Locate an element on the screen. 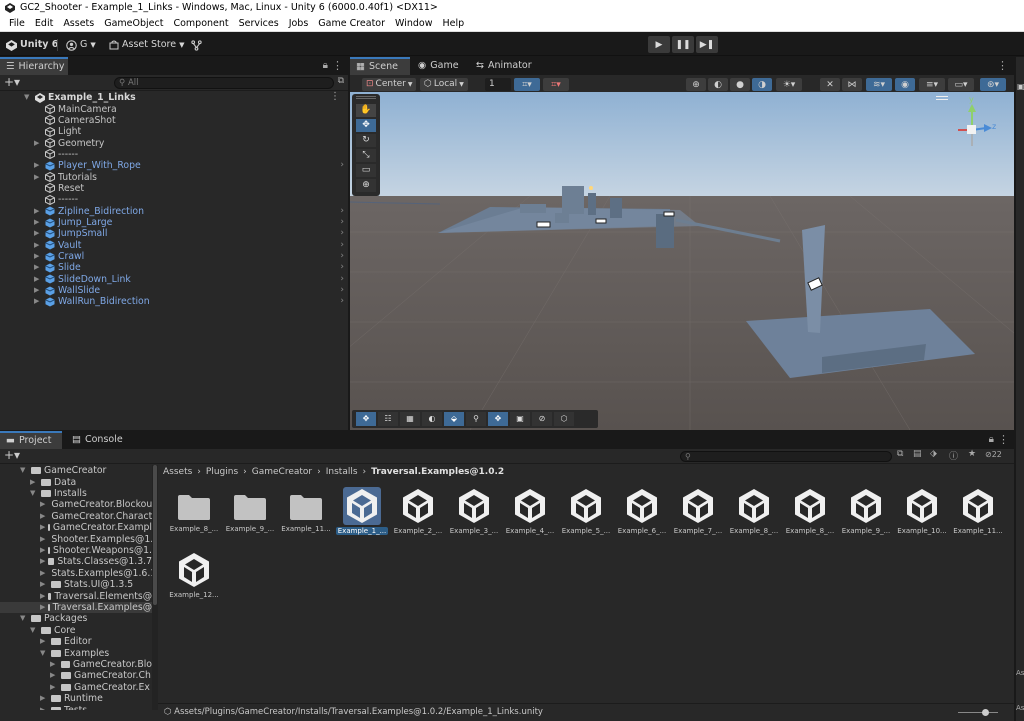 This screenshot has height=721, width=1024. asset-store-button: Asset Store ▼ is located at coordinates (147, 45).